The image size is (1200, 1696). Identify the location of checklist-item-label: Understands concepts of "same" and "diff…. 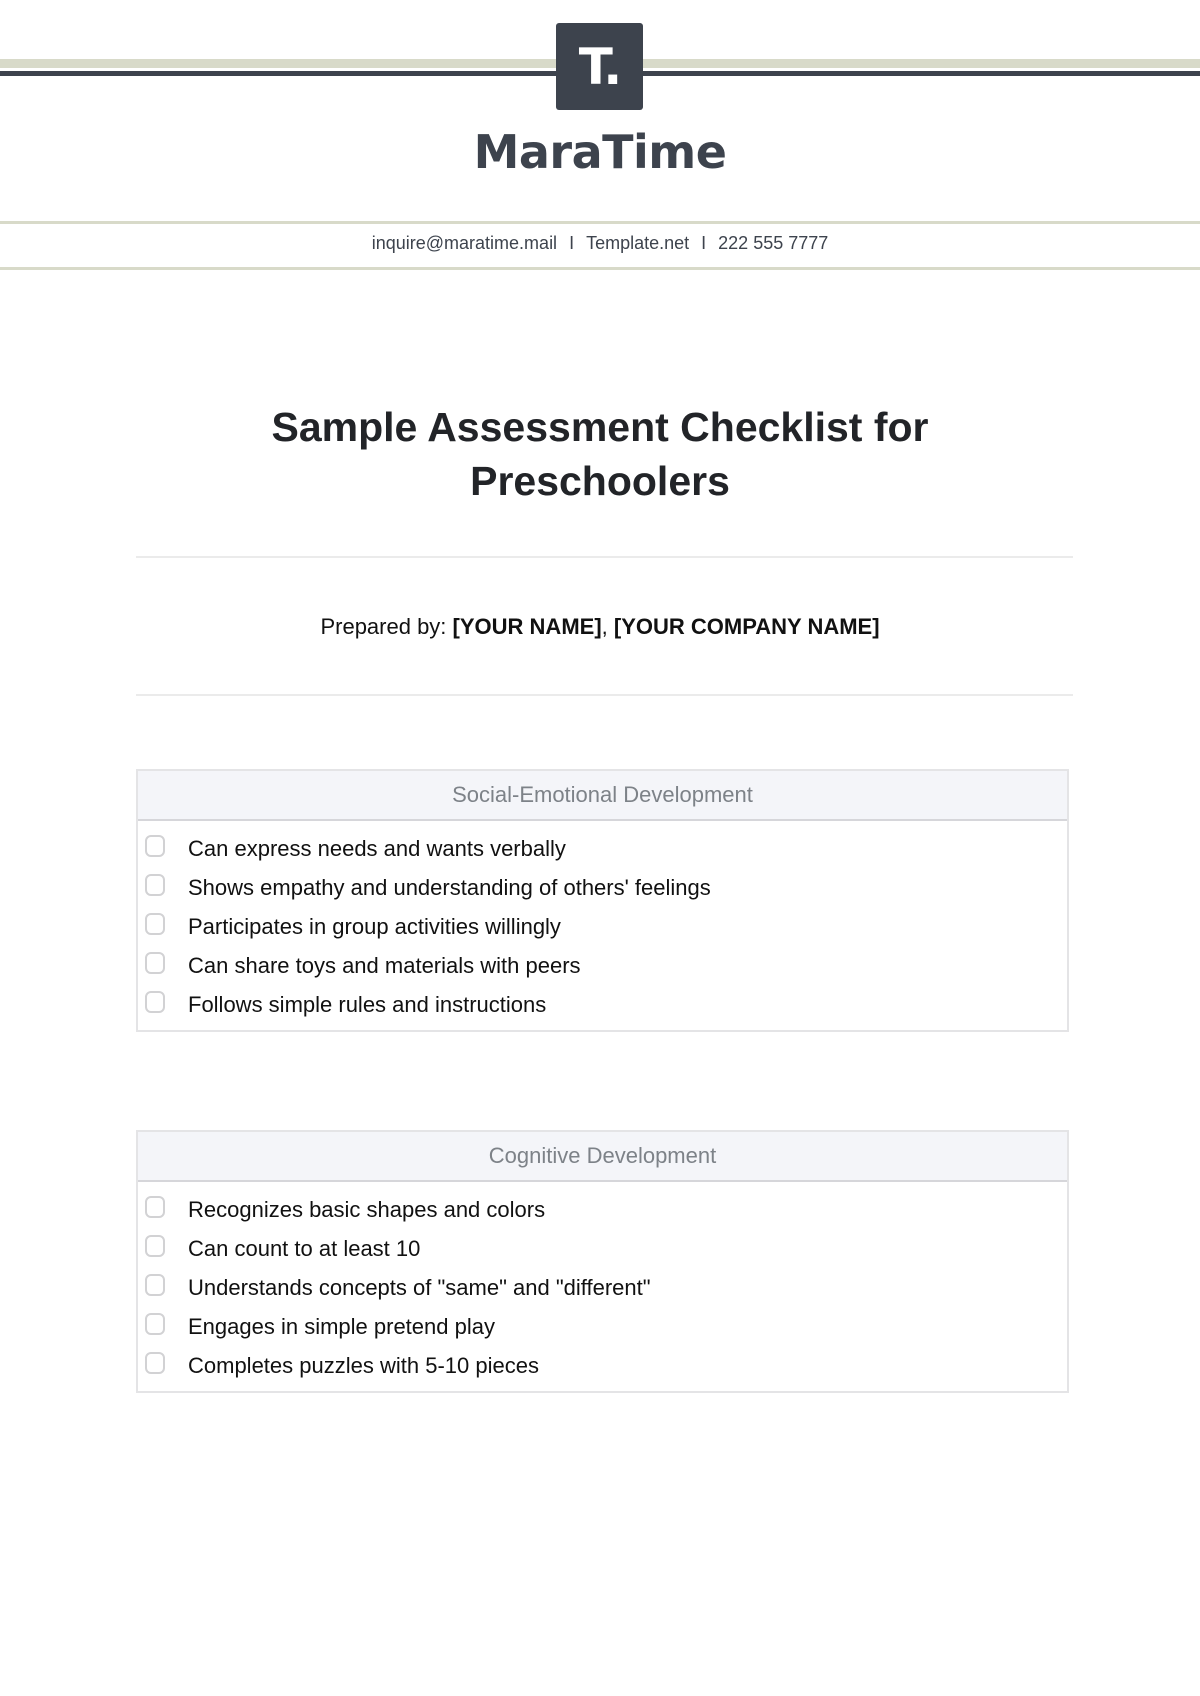
(419, 1287).